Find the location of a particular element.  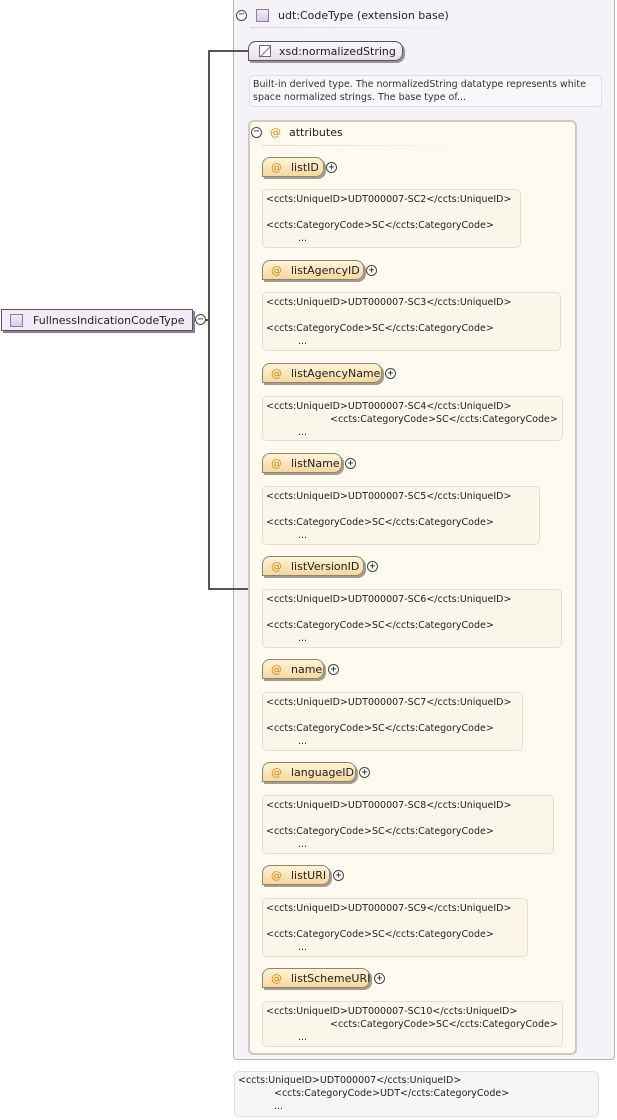

extension-header: − udt:CodeType (extension base) is located at coordinates (342, 15).